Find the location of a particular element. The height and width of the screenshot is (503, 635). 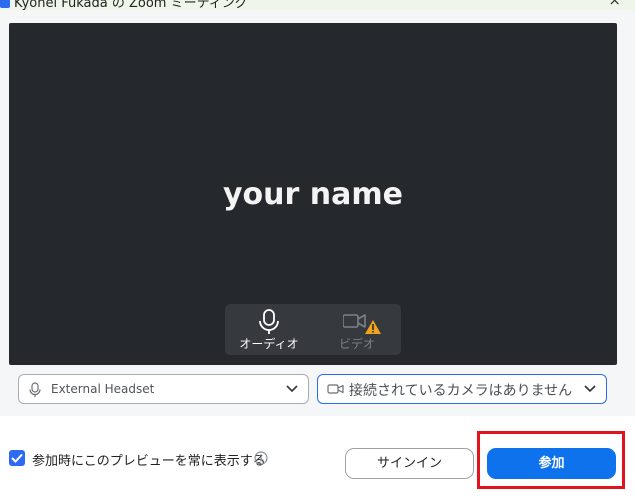

window-titlebar: Kyohei Fukada の Zoom ミーティング × is located at coordinates (317, 5).